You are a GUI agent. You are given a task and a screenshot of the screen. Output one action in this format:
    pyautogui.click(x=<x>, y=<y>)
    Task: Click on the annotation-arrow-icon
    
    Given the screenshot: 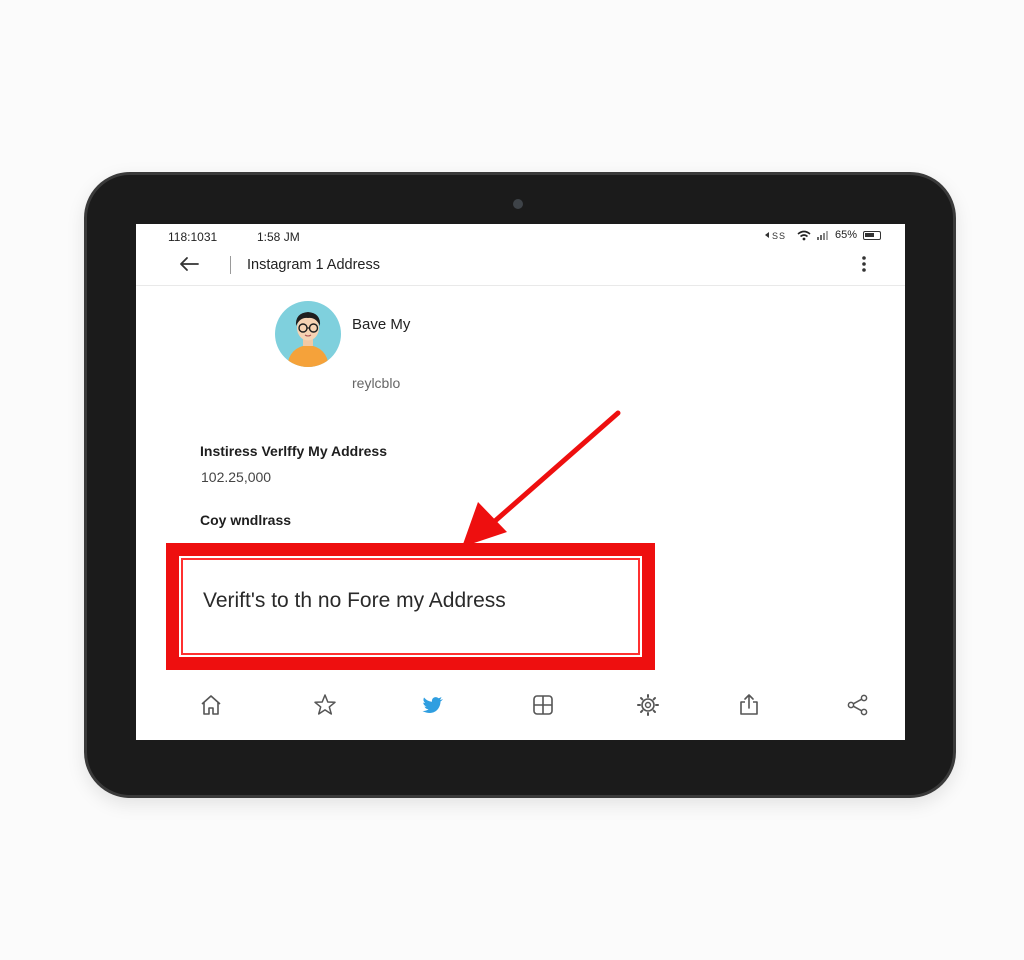 What is the action you would take?
    pyautogui.click(x=541, y=478)
    